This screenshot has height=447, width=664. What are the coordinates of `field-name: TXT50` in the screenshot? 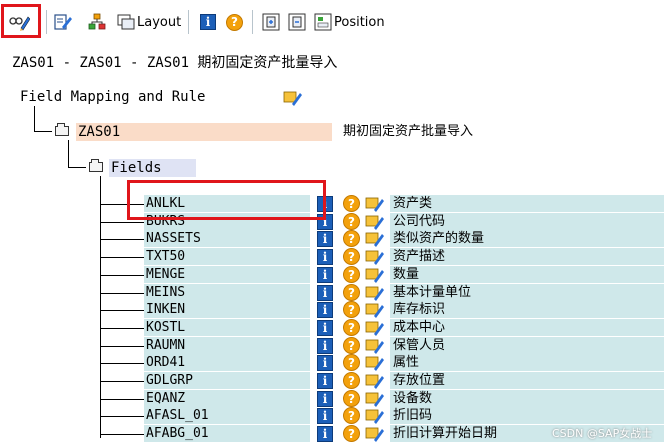 It's located at (227, 256).